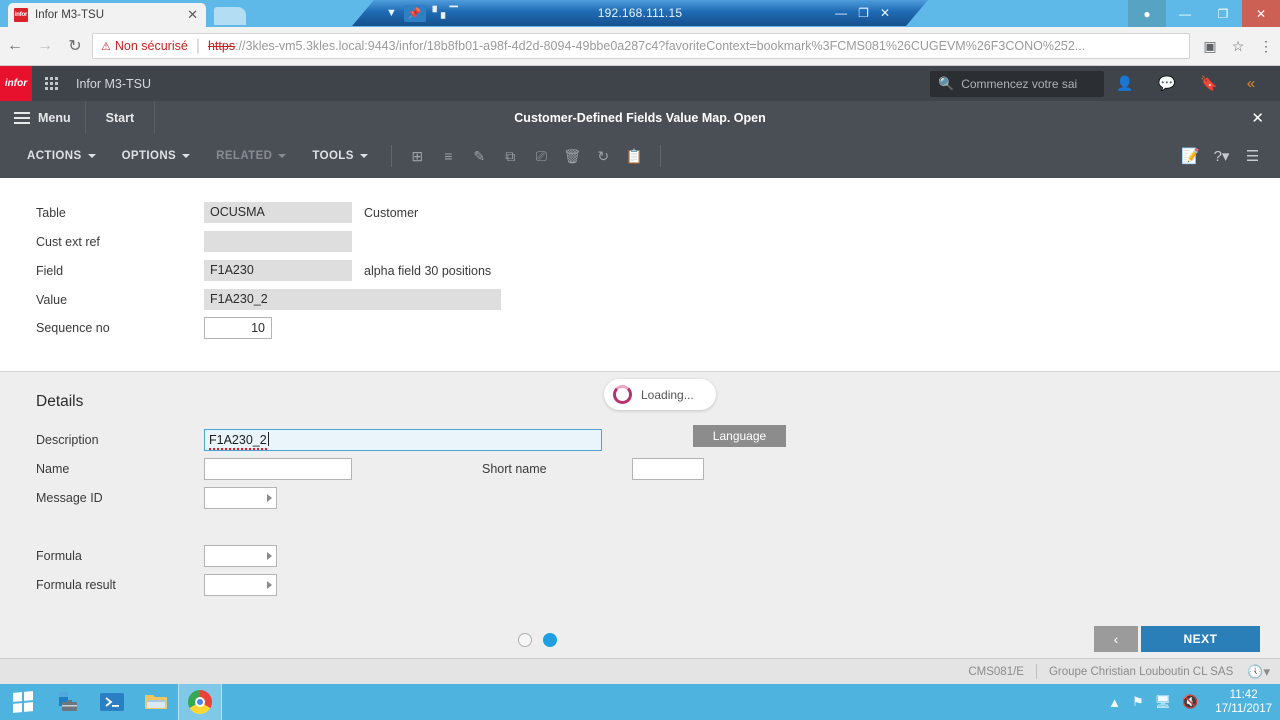 This screenshot has width=1280, height=720. What do you see at coordinates (23, 702) in the screenshot?
I see `windows-start-icon` at bounding box center [23, 702].